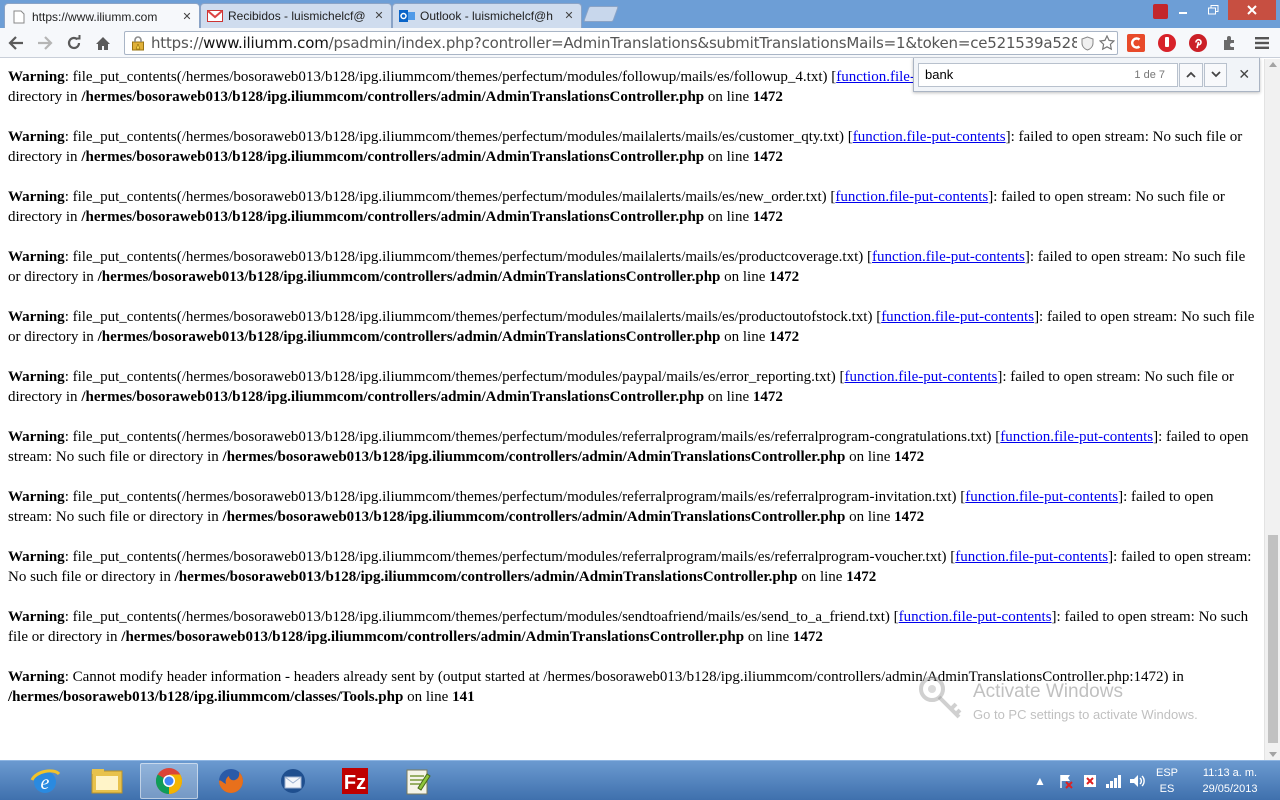 The image size is (1280, 800). I want to click on tab-title: Recibidos - luismichelcf@, so click(297, 16).